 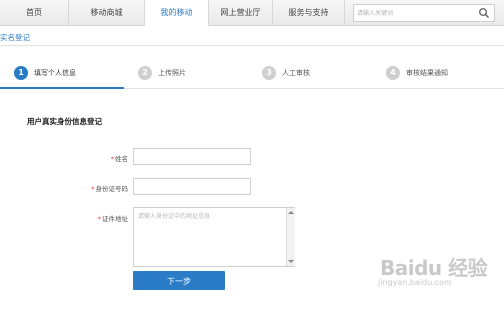 What do you see at coordinates (64, 121) in the screenshot?
I see `section-title: 用户真实身份信息登记` at bounding box center [64, 121].